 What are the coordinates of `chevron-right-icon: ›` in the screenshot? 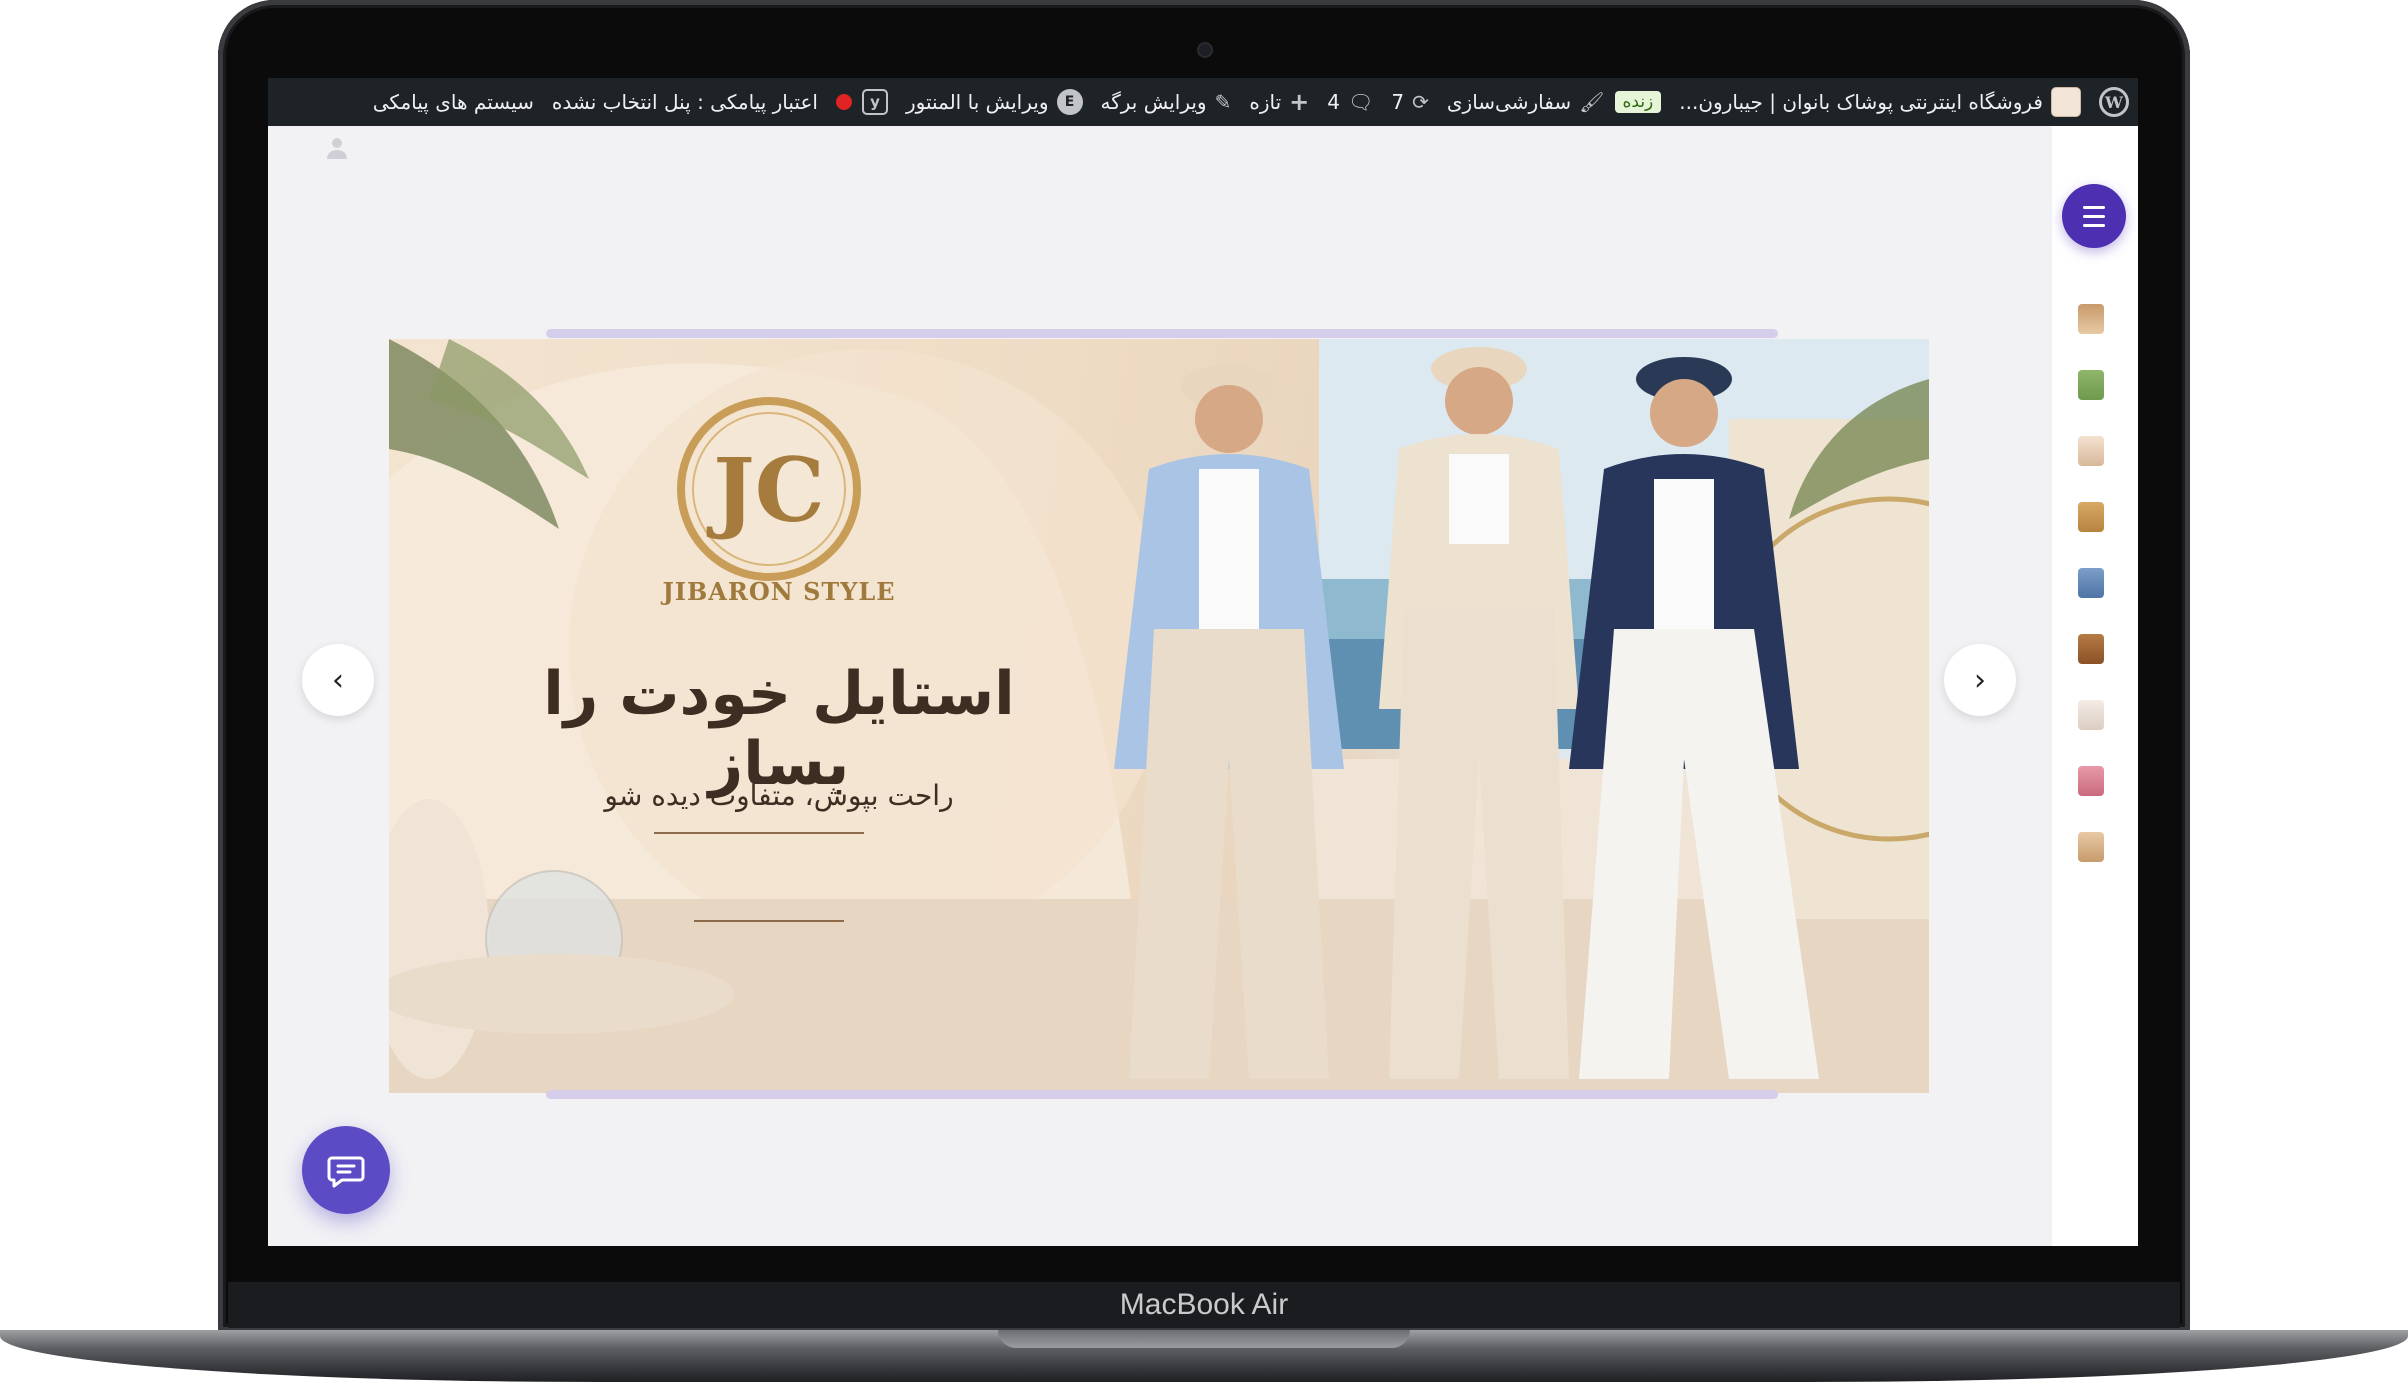 It's located at (1980, 680).